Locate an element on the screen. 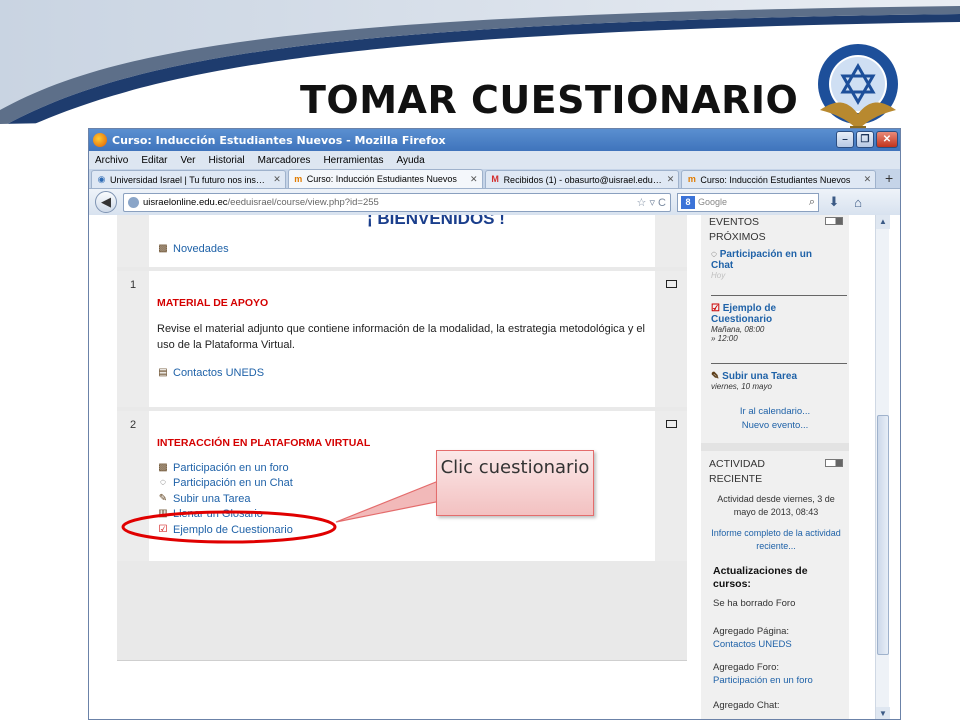 Image resolution: width=960 pixels, height=720 pixels. site-identity-icon is located at coordinates (133, 202).